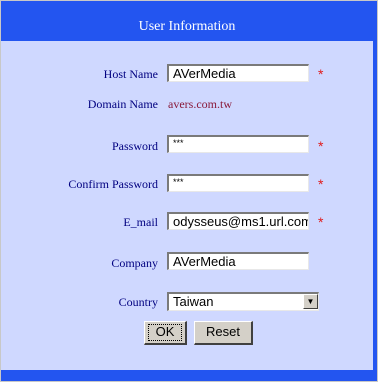 The width and height of the screenshot is (378, 382). Describe the element at coordinates (140, 222) in the screenshot. I see `email-label: E_mail` at that location.